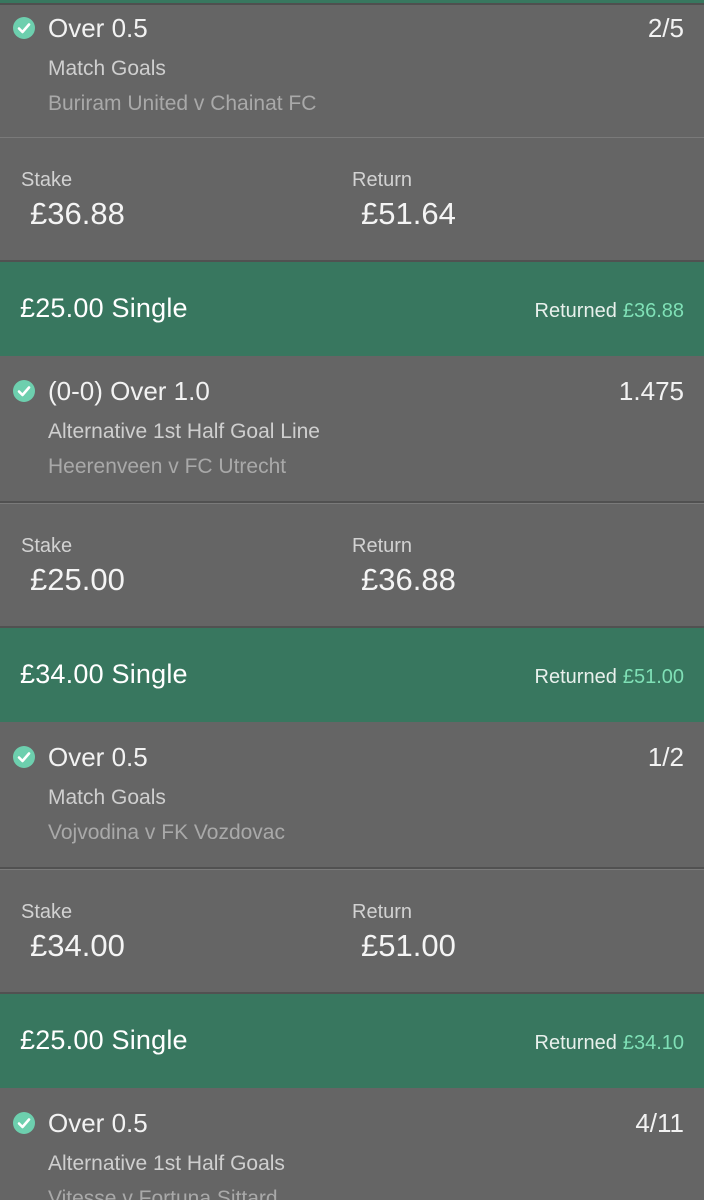 The height and width of the screenshot is (1200, 704). What do you see at coordinates (665, 28) in the screenshot?
I see `selection-odds: 2/5` at bounding box center [665, 28].